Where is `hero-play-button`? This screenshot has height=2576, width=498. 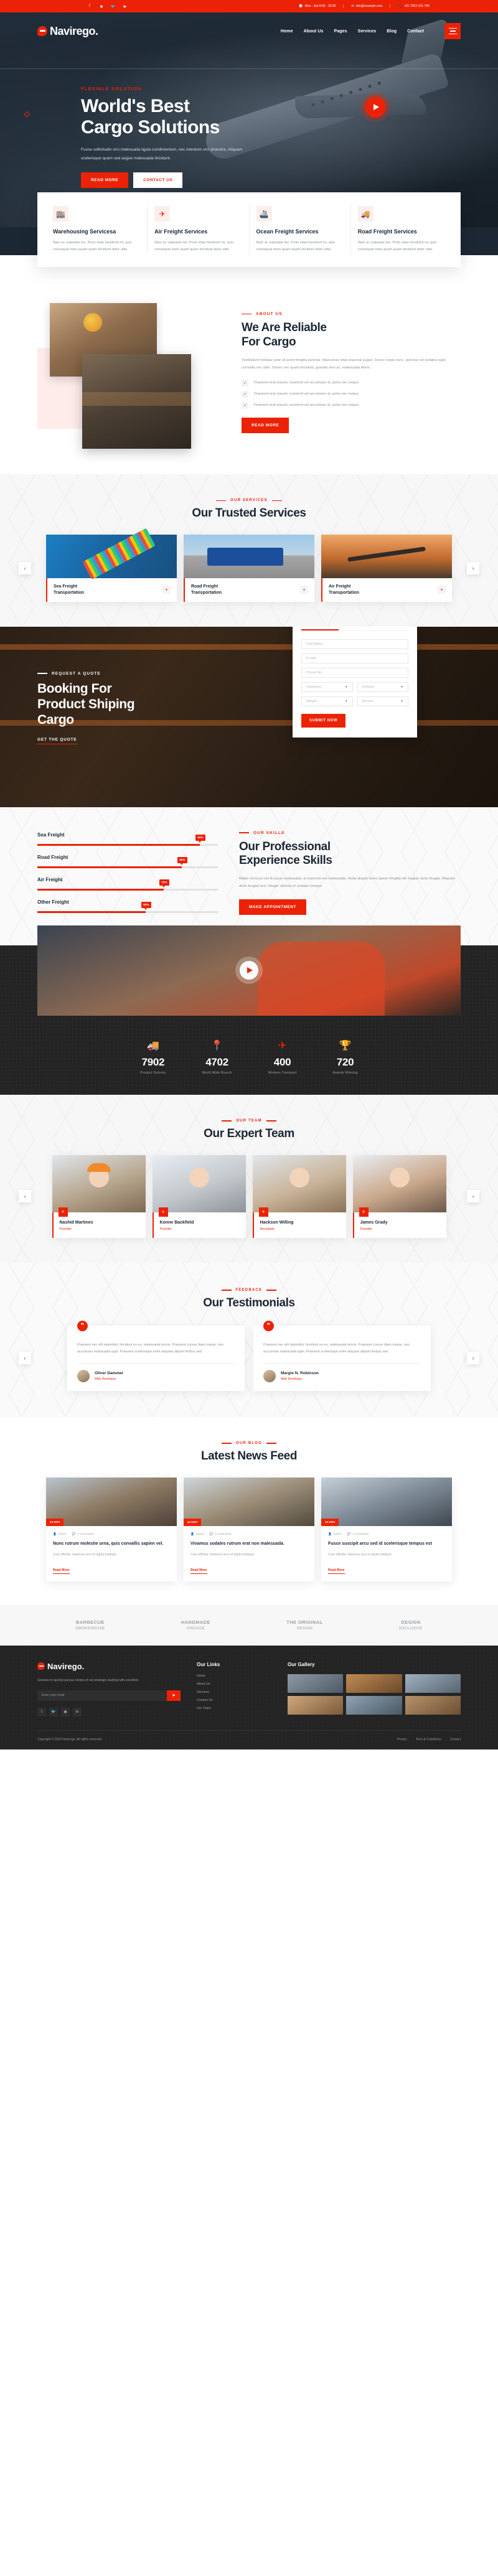 hero-play-button is located at coordinates (375, 107).